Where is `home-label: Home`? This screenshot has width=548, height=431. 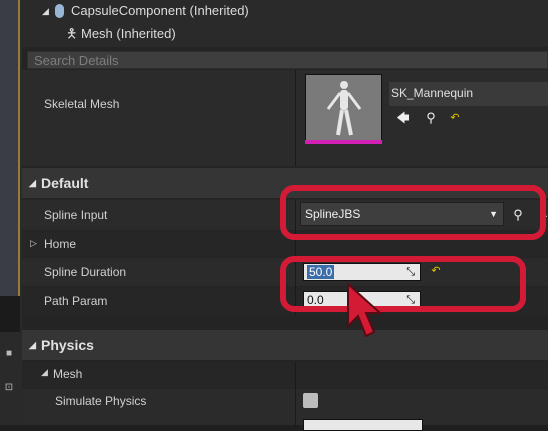 home-label: Home is located at coordinates (60, 244).